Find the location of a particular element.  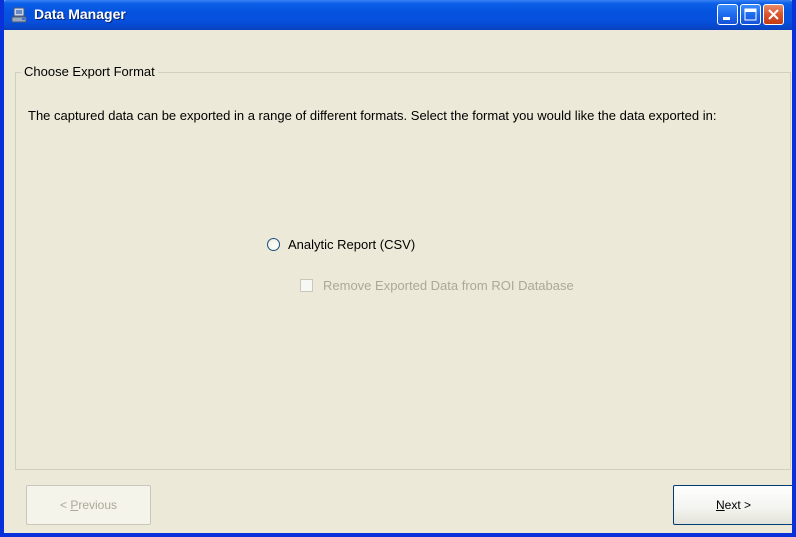

analytic-report-radio-option: Analytic Report (CSV) is located at coordinates (341, 244).